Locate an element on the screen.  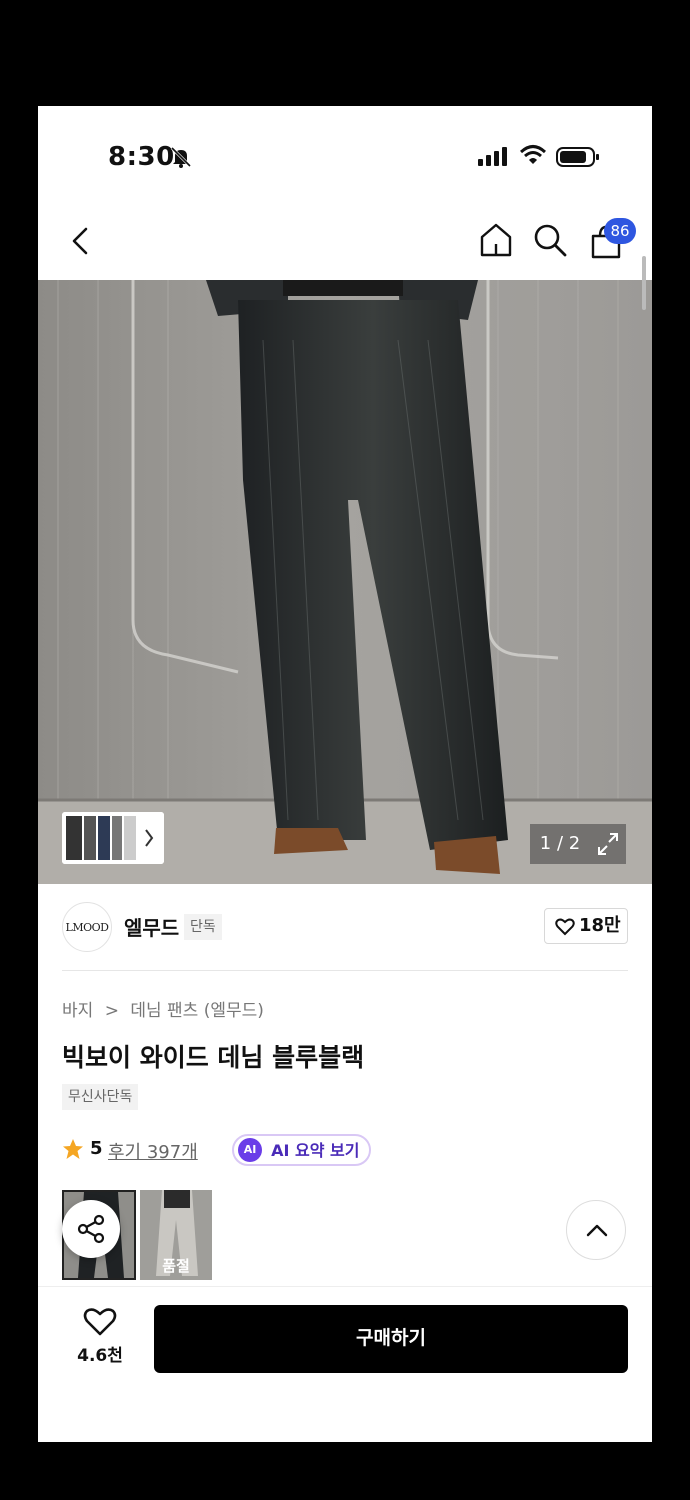
share-button is located at coordinates (91, 1229).